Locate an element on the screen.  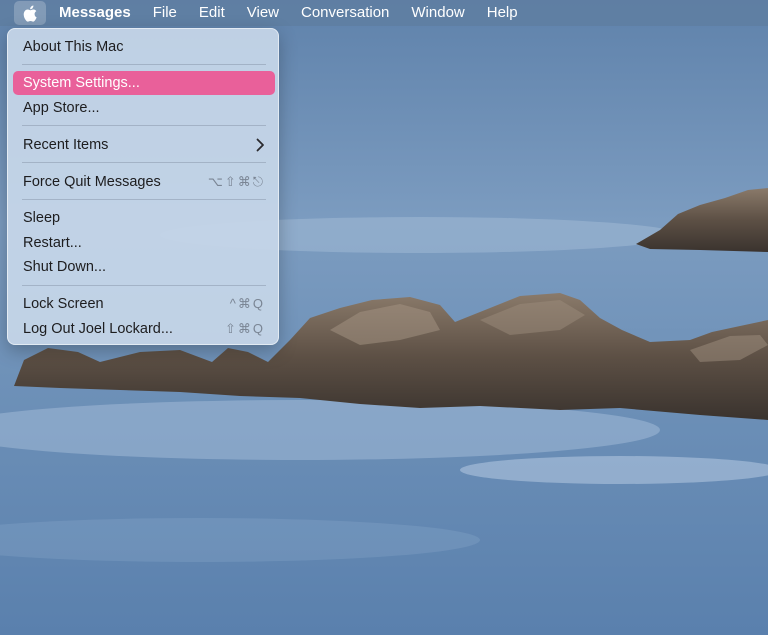
menu-item-label: Recent Items is located at coordinates (66, 145).